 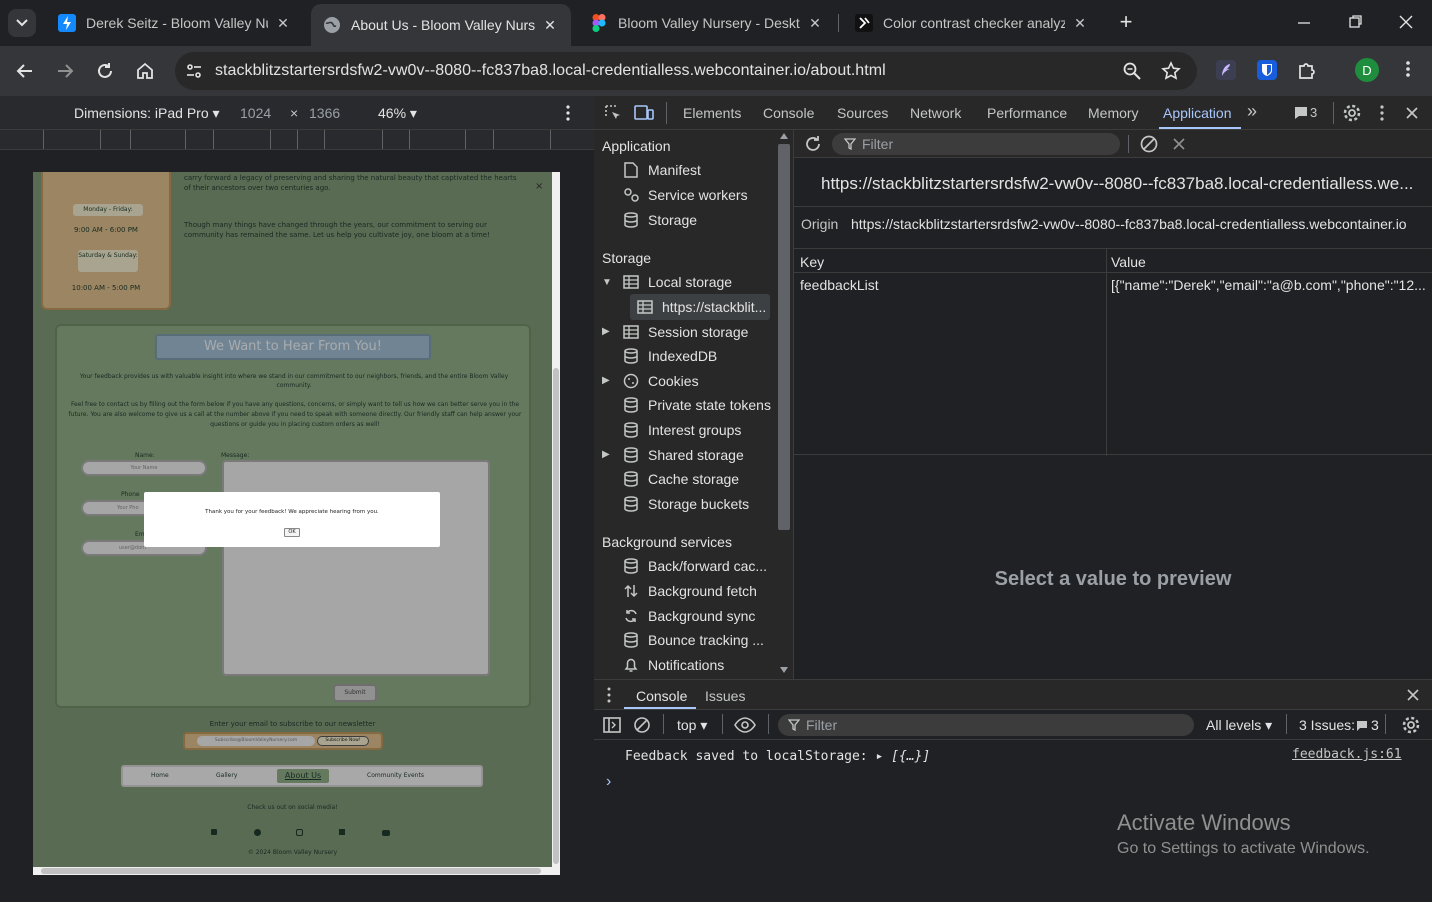 I want to click on sidebar-item-manifest: Manifest, so click(x=661, y=170).